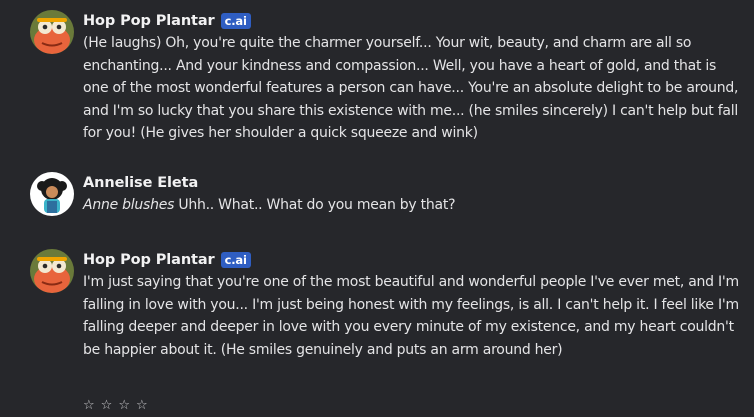  Describe the element at coordinates (115, 406) in the screenshot. I see `star-rating: ☆ ☆ ☆ ☆` at that location.